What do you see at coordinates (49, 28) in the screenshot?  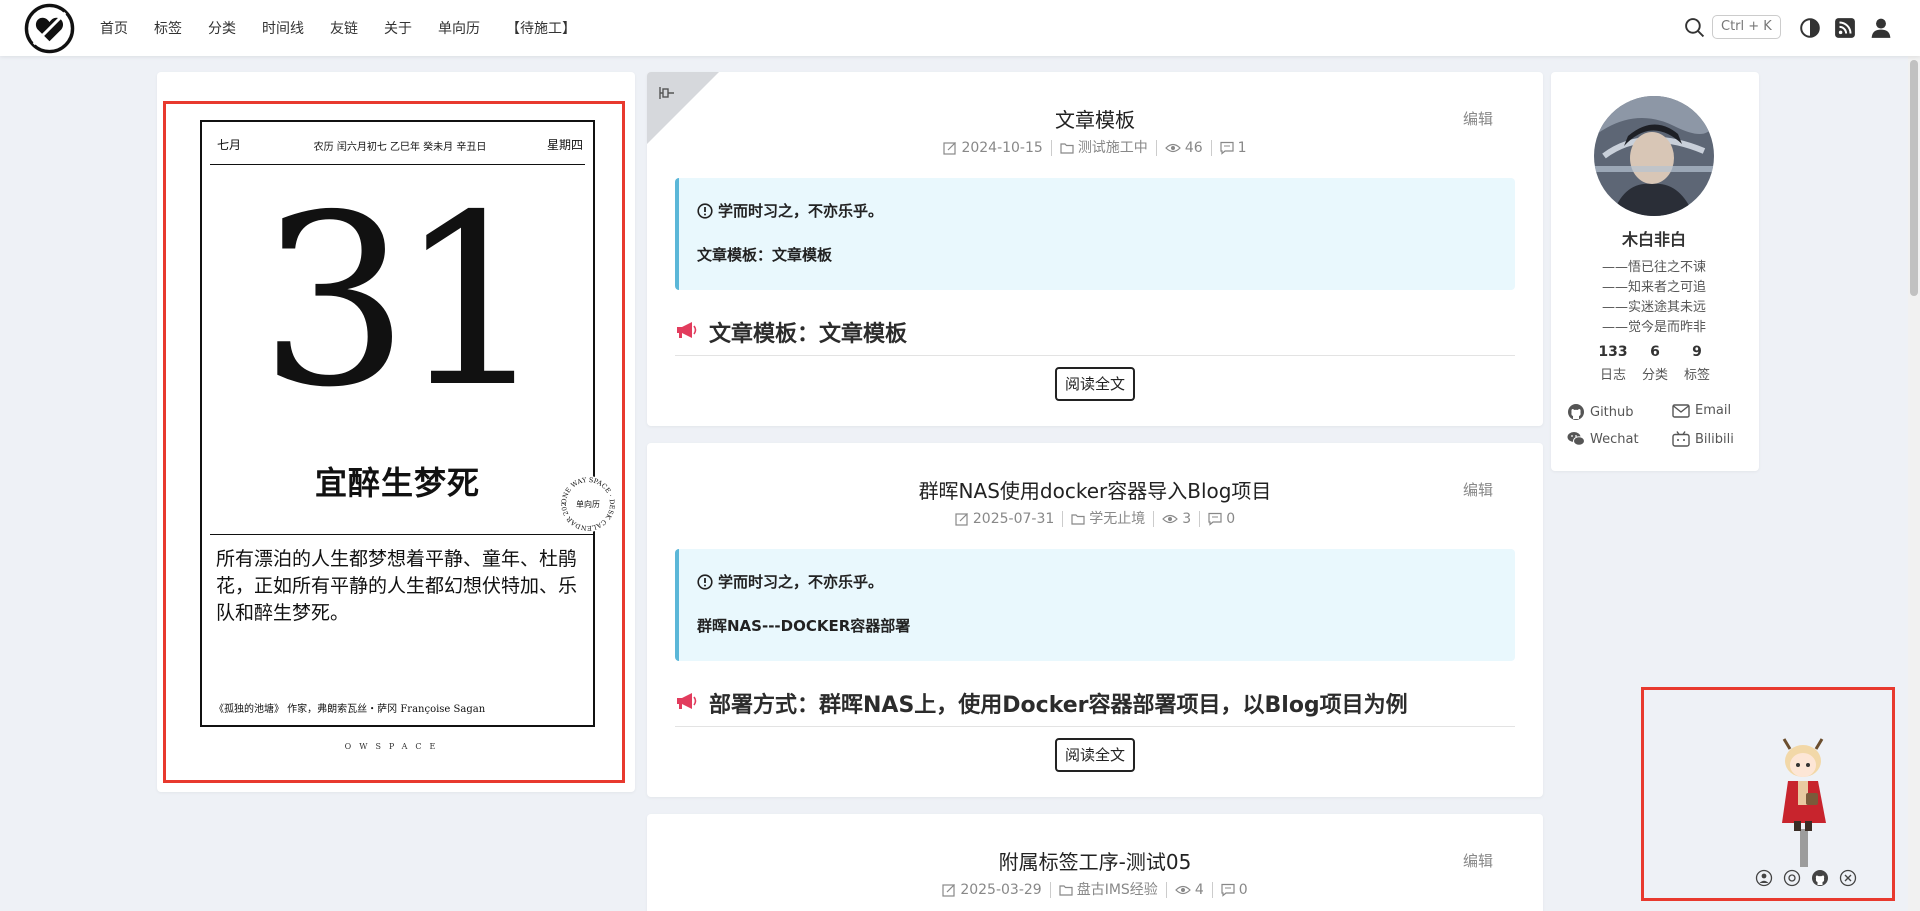 I see `site-logo-icon` at bounding box center [49, 28].